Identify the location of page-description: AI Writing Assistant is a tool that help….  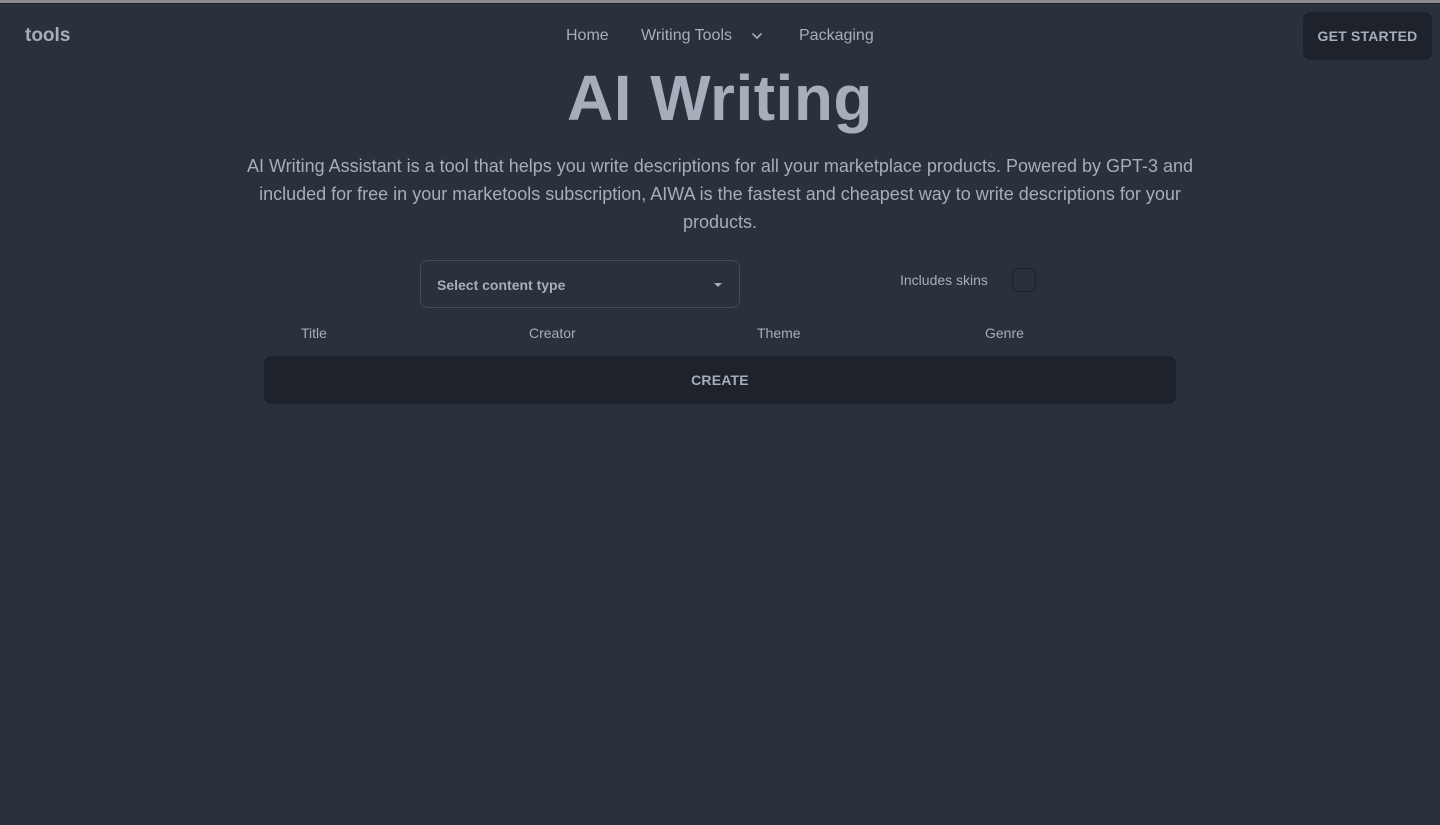
(720, 194).